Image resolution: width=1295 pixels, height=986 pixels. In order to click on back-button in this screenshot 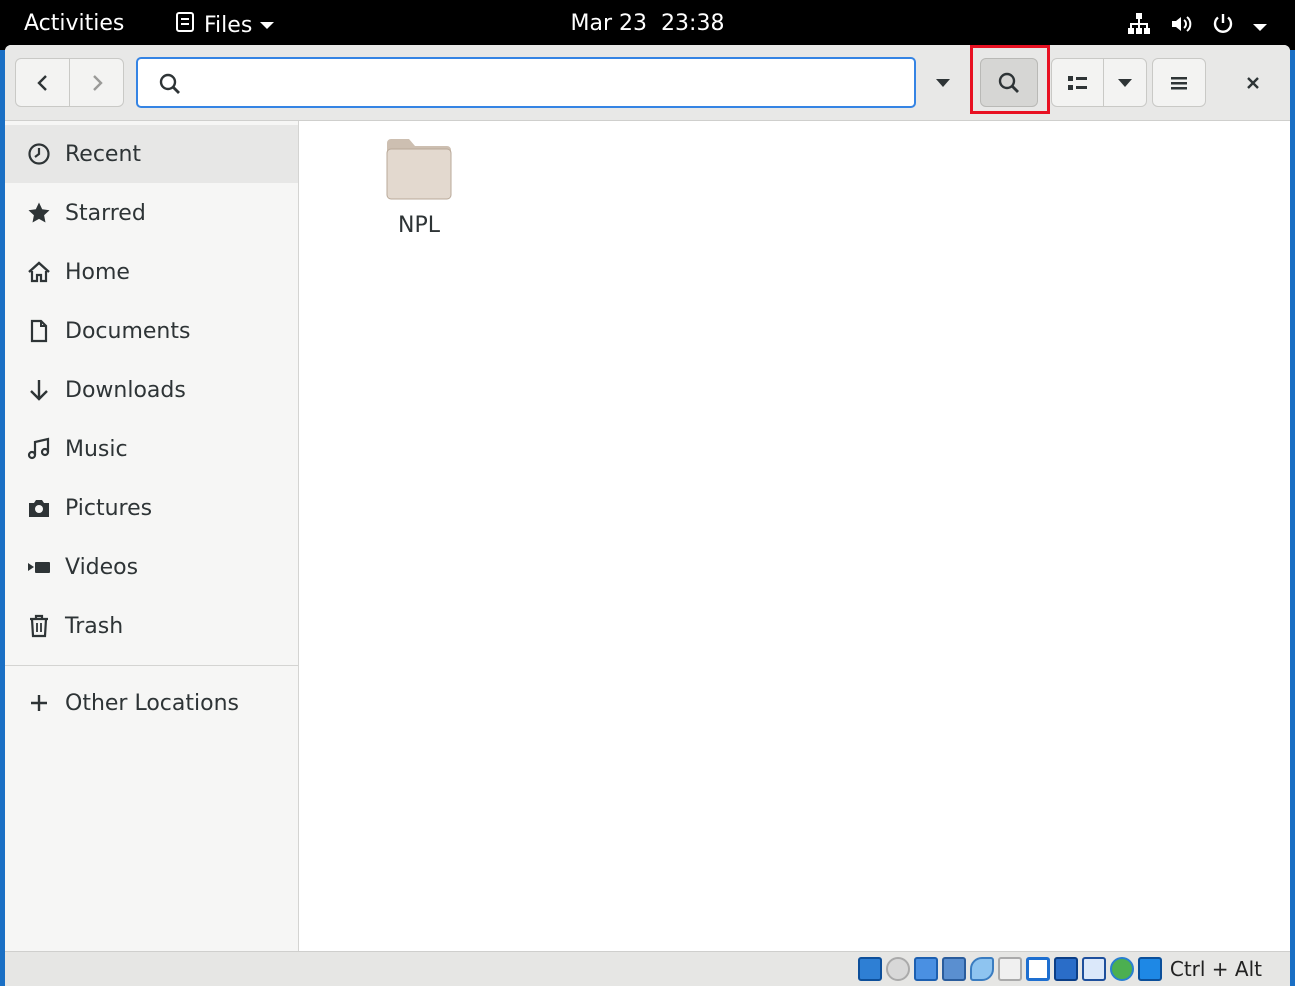, I will do `click(42, 82)`.